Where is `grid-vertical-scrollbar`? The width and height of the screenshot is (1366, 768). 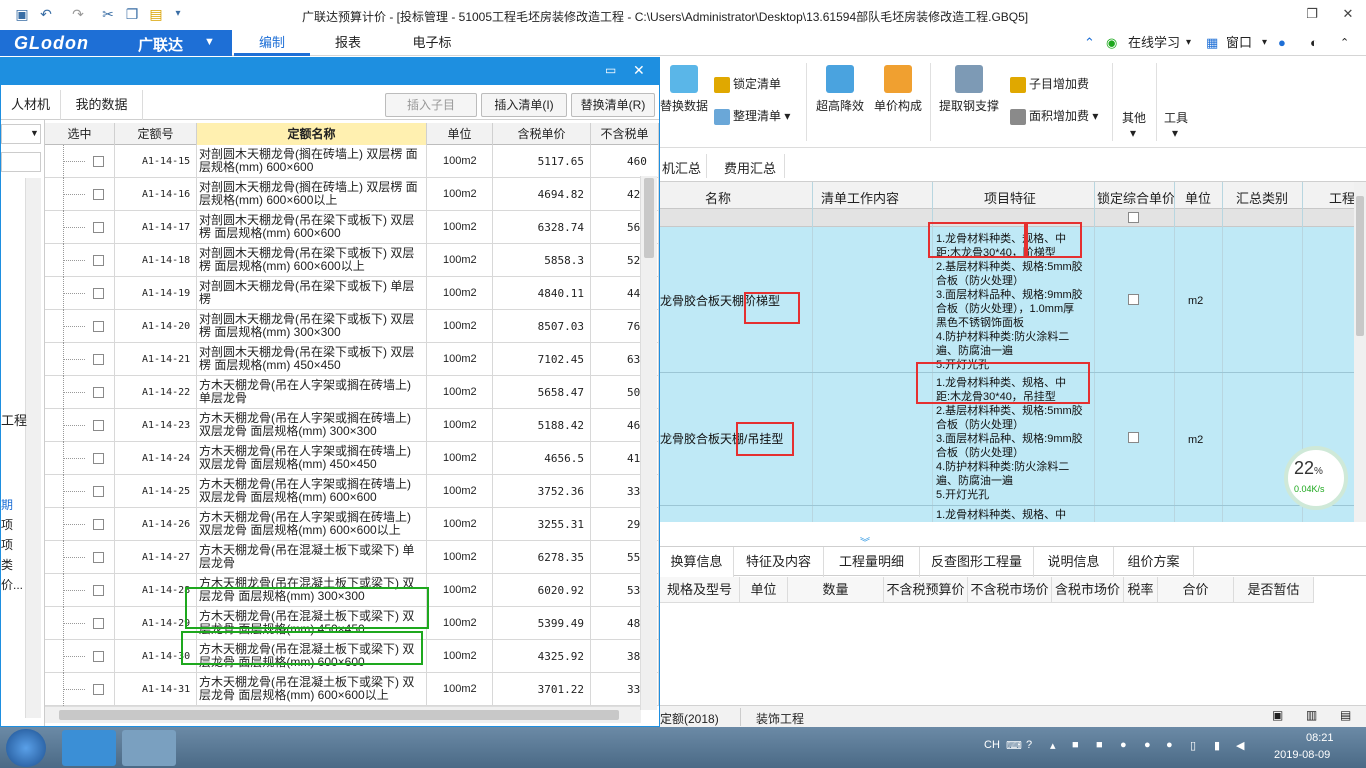 grid-vertical-scrollbar is located at coordinates (1360, 352).